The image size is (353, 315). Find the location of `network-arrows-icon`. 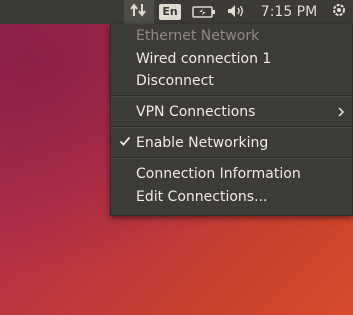

network-arrows-icon is located at coordinates (139, 12).